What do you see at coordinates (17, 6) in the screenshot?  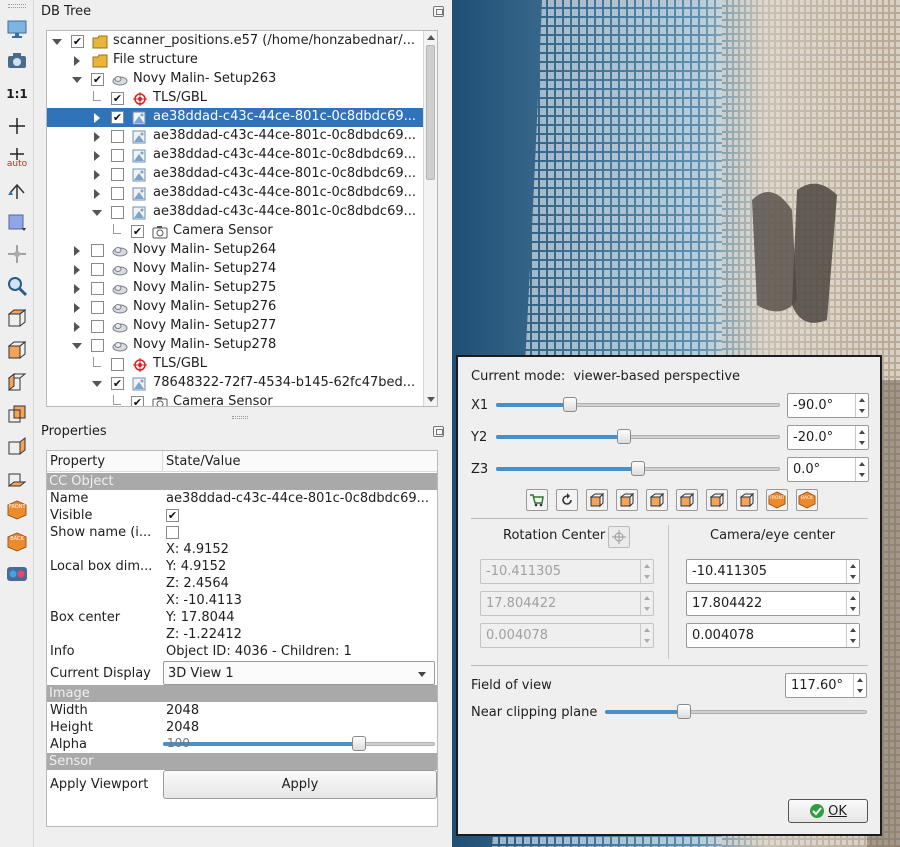 I see `toolbar-grip` at bounding box center [17, 6].